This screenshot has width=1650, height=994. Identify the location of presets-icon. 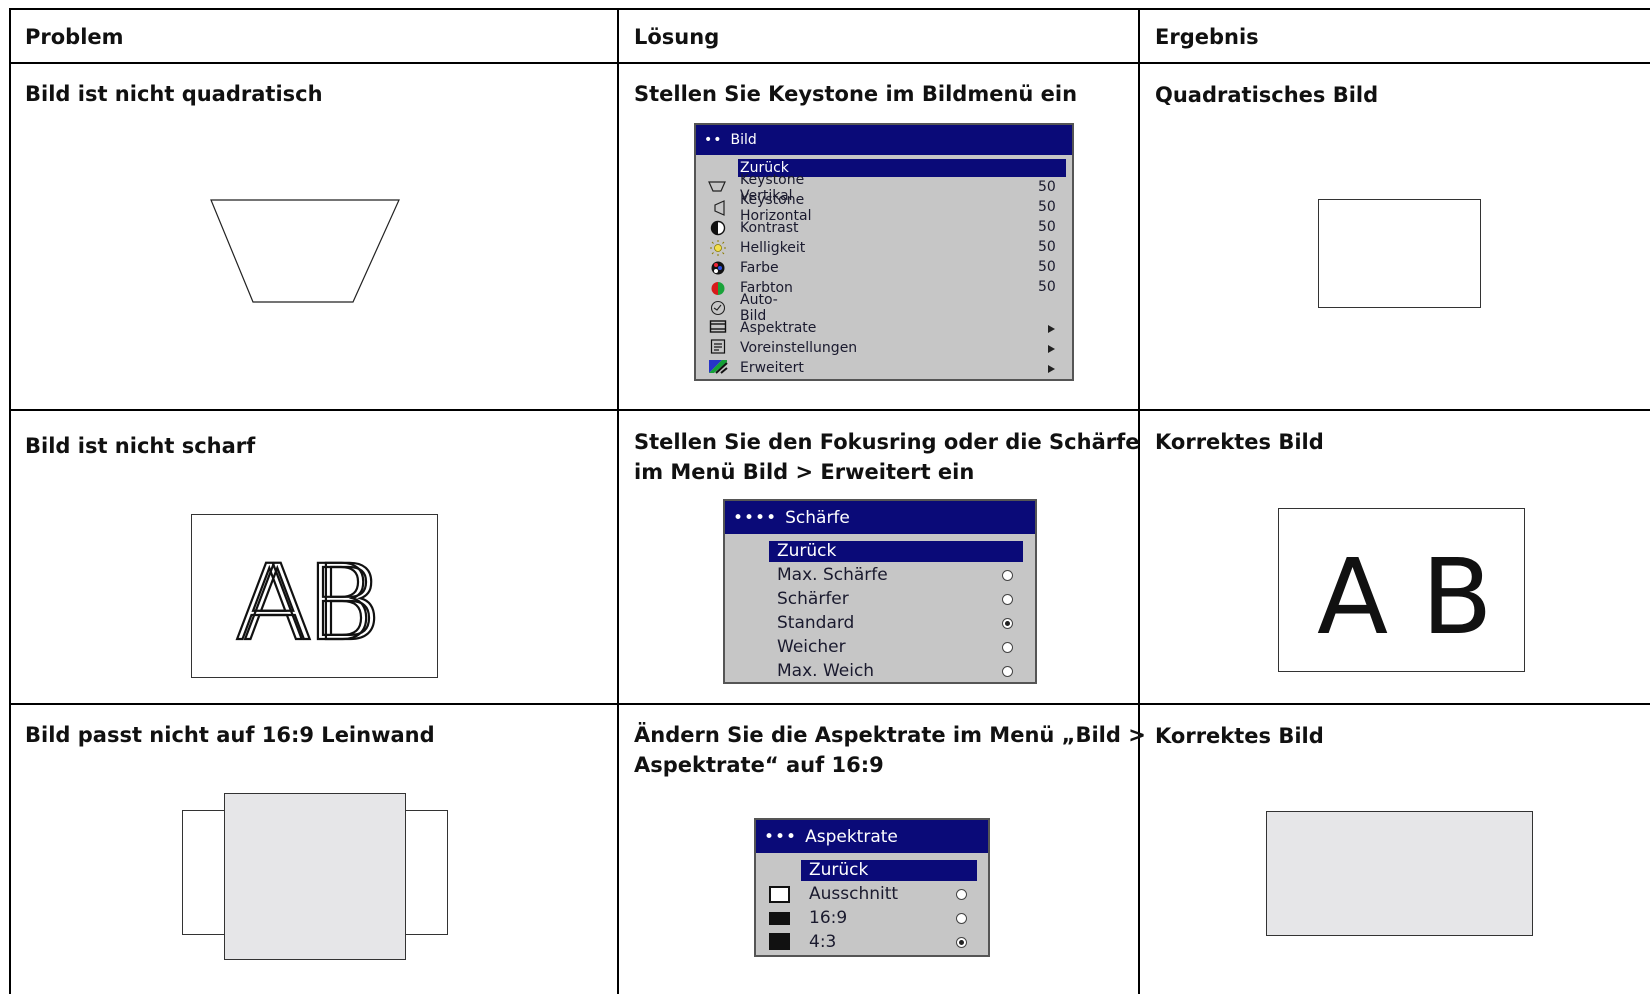
(718, 346).